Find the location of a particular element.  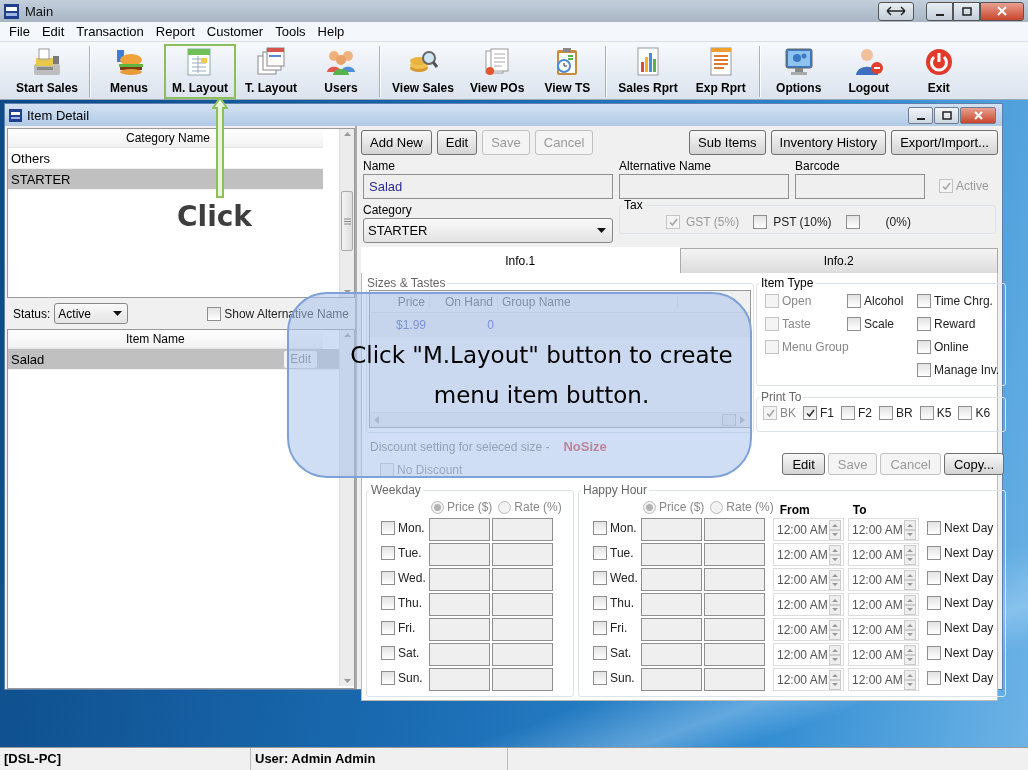

toolbar-button: Logout is located at coordinates (868, 71).